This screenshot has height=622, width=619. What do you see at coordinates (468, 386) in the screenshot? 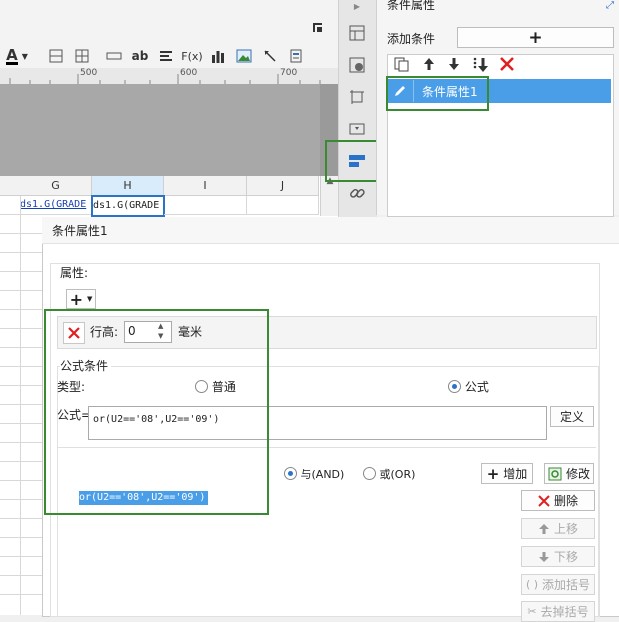
I see `type-formula-radio: 公式` at bounding box center [468, 386].